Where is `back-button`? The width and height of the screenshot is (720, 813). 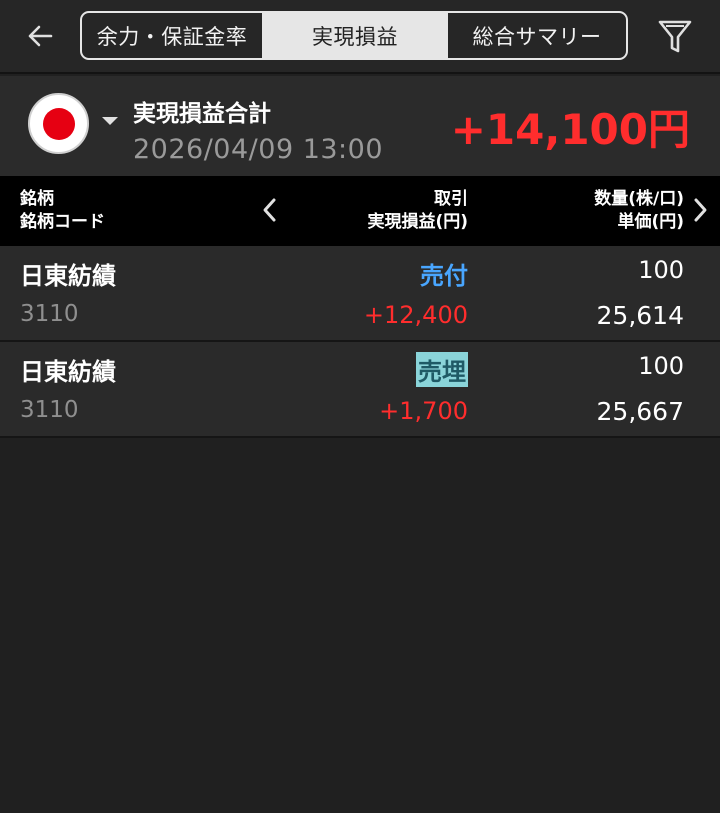
back-button is located at coordinates (40, 36).